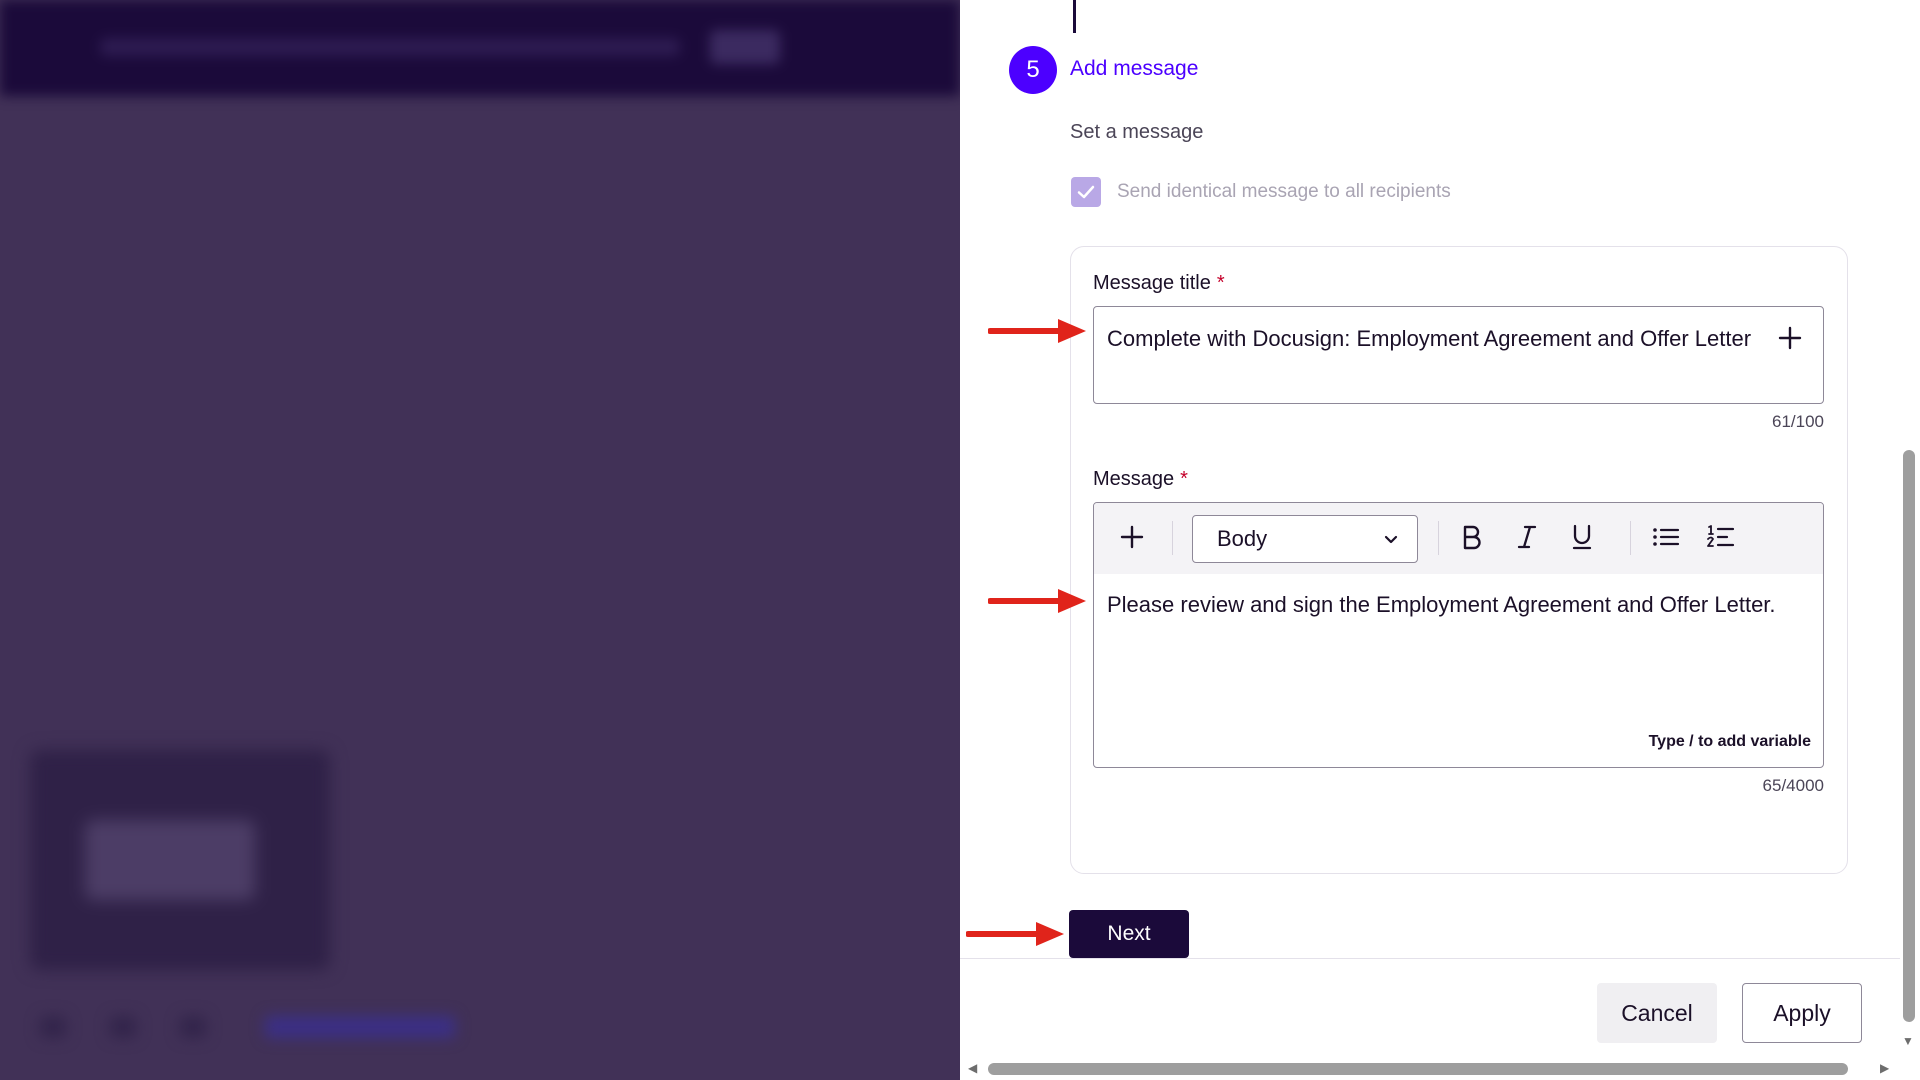  I want to click on underline-icon, so click(1582, 537).